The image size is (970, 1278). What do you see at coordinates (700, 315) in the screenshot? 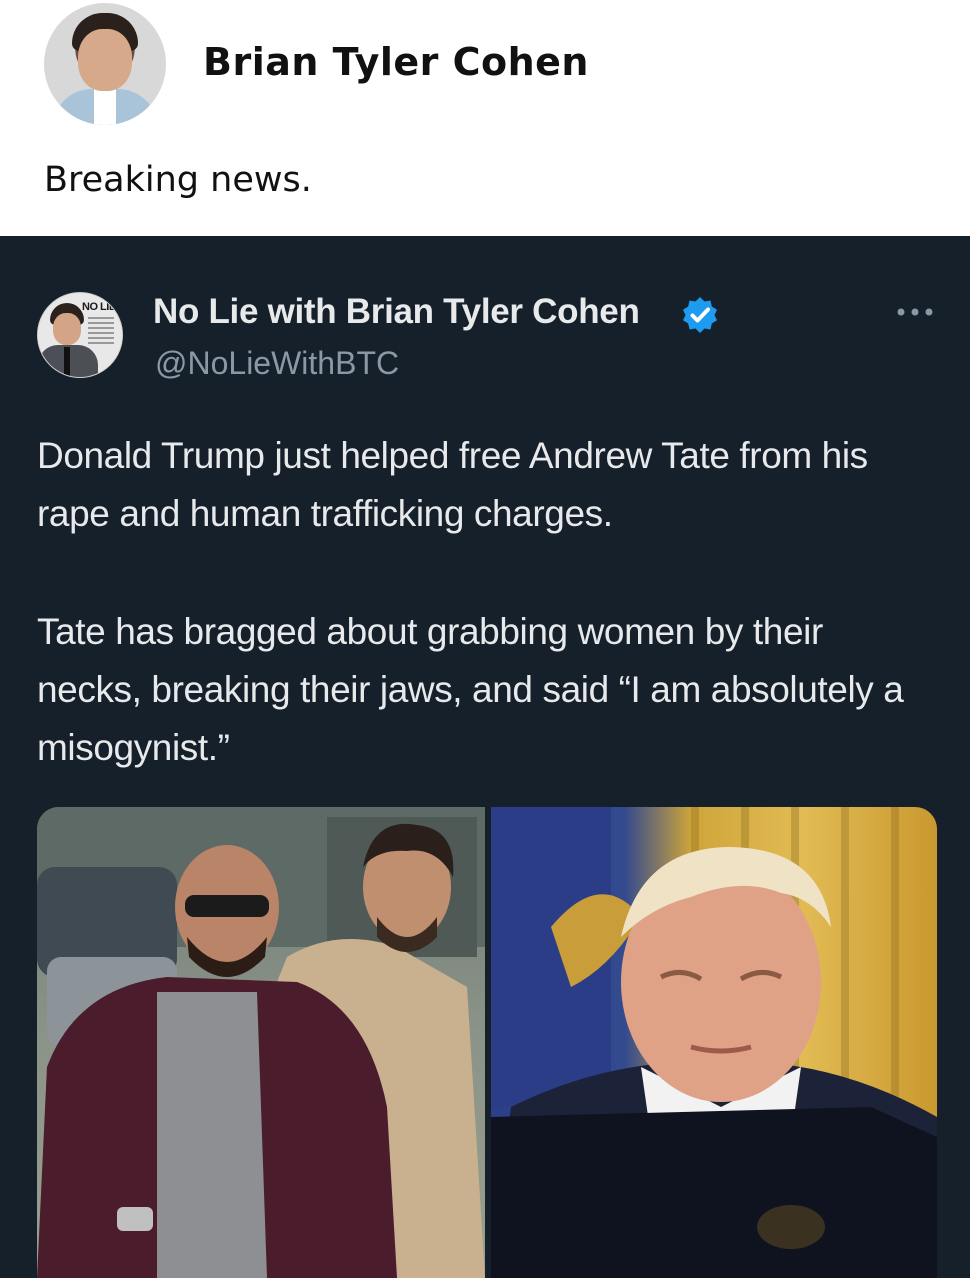
I see `verified-badge-icon` at bounding box center [700, 315].